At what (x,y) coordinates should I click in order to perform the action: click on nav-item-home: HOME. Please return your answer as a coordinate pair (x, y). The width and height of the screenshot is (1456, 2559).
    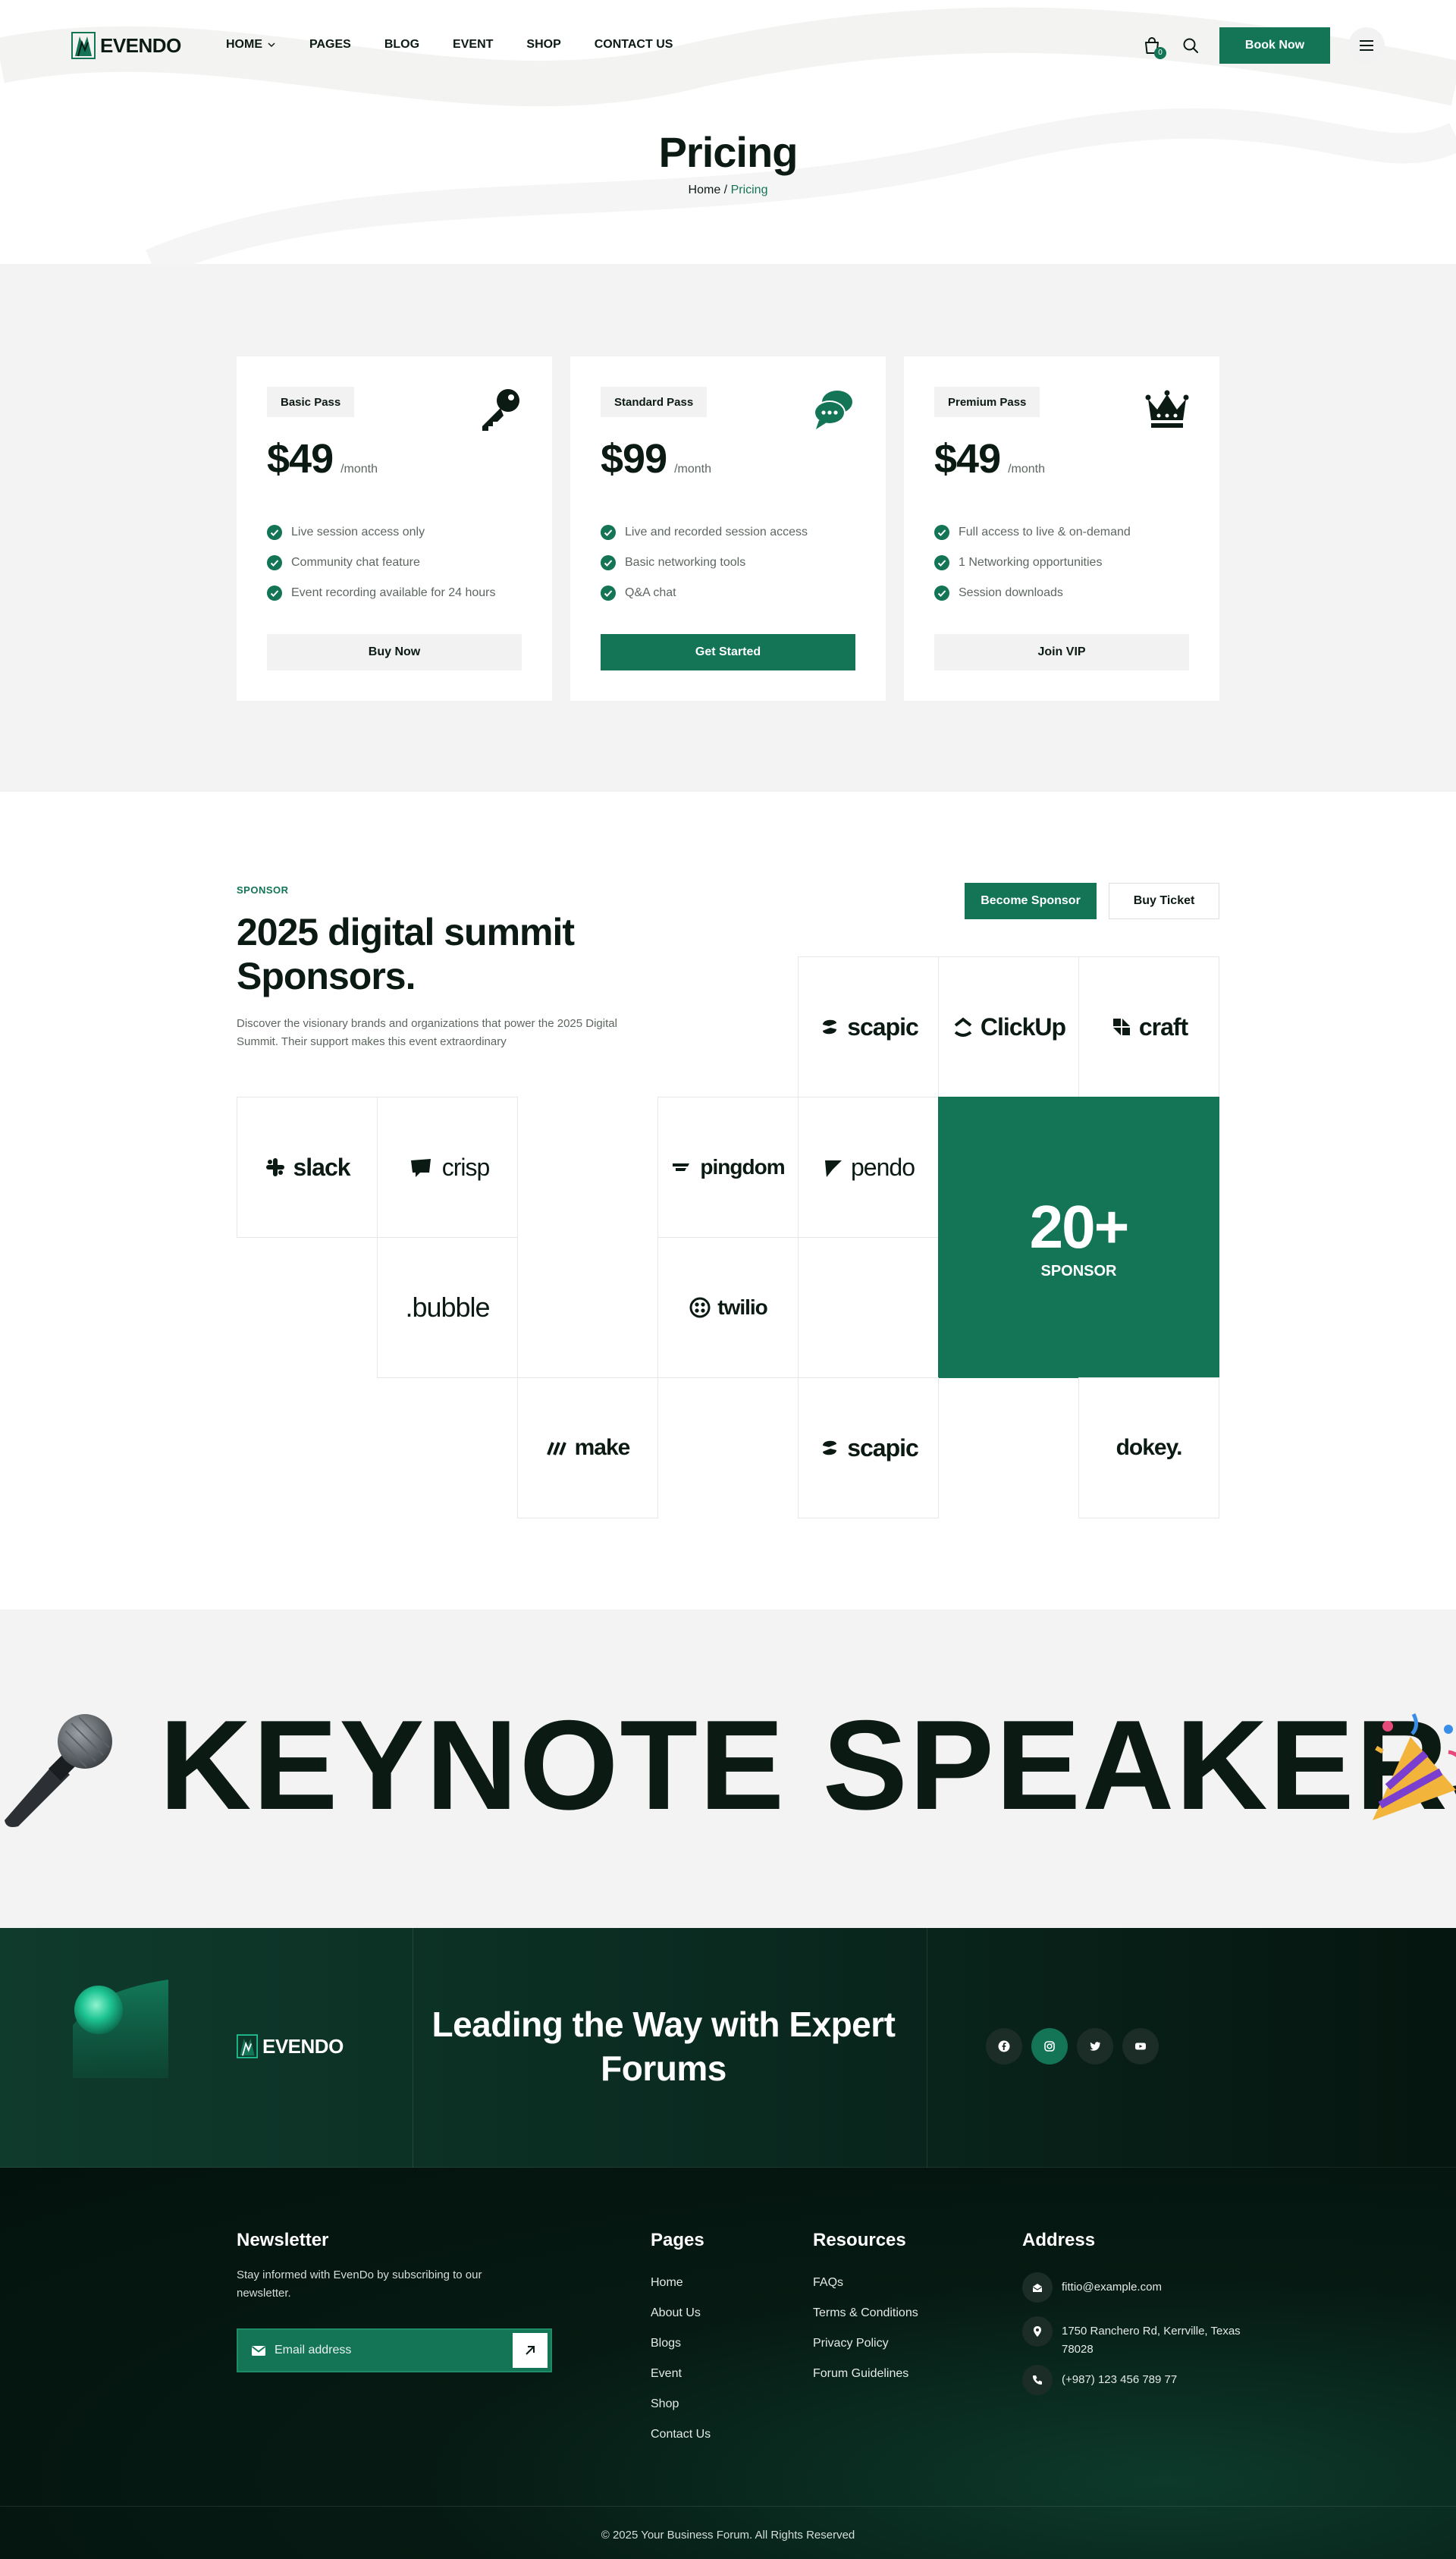
    Looking at the image, I should click on (251, 45).